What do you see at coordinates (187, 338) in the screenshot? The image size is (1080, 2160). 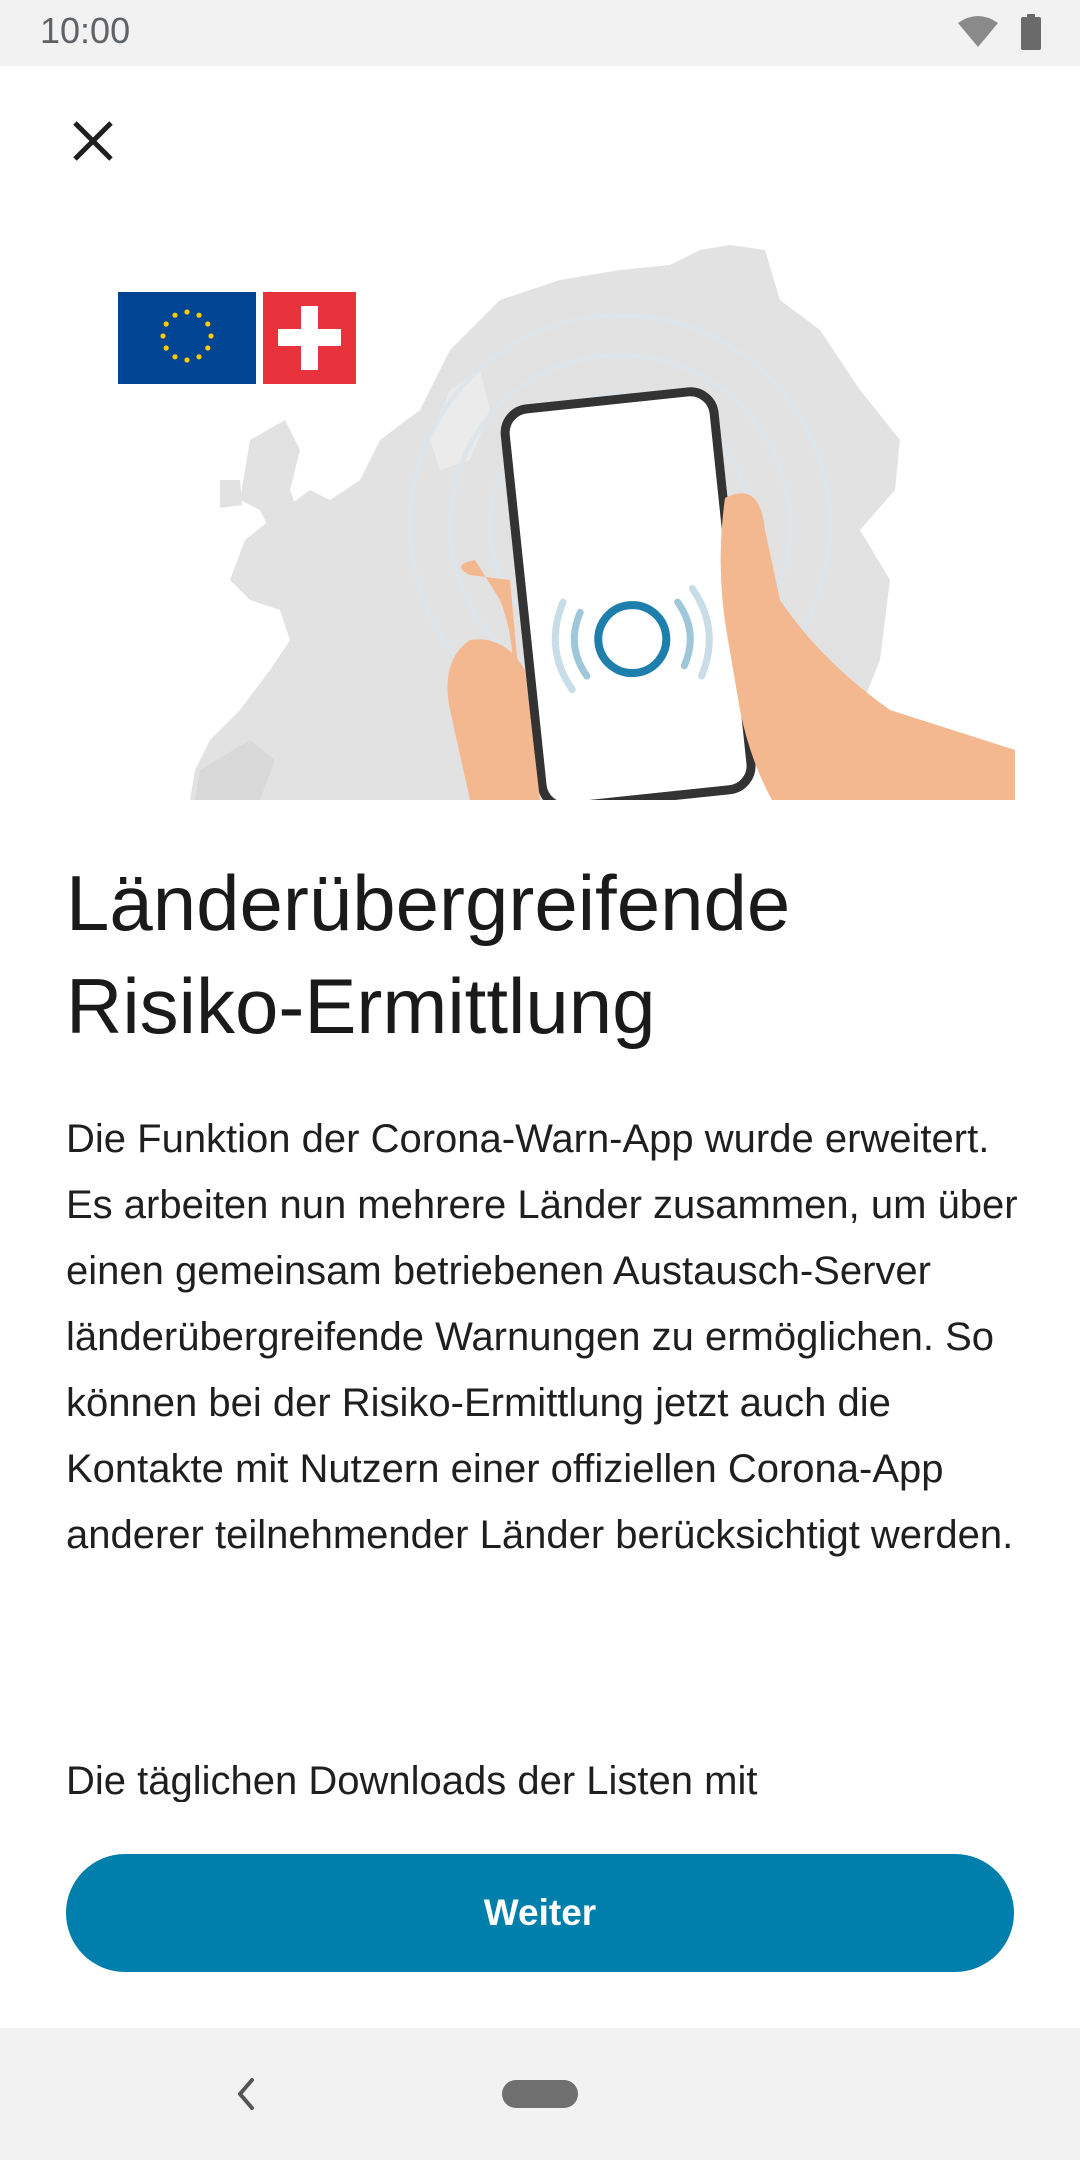 I see `eu-flag-icon` at bounding box center [187, 338].